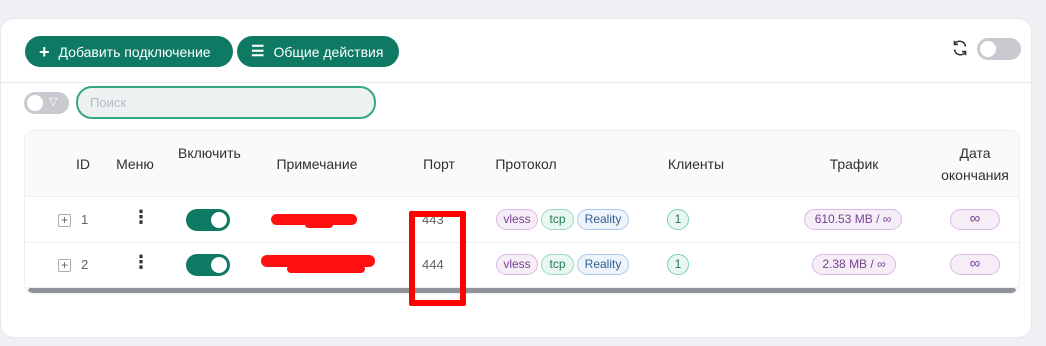 The height and width of the screenshot is (346, 1046). I want to click on column-header-enable: Включить, so click(209, 153).